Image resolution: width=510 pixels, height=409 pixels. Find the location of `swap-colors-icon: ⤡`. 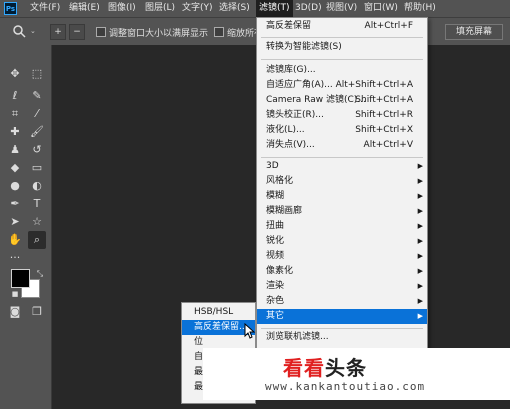

swap-colors-icon: ⤡ is located at coordinates (40, 274).